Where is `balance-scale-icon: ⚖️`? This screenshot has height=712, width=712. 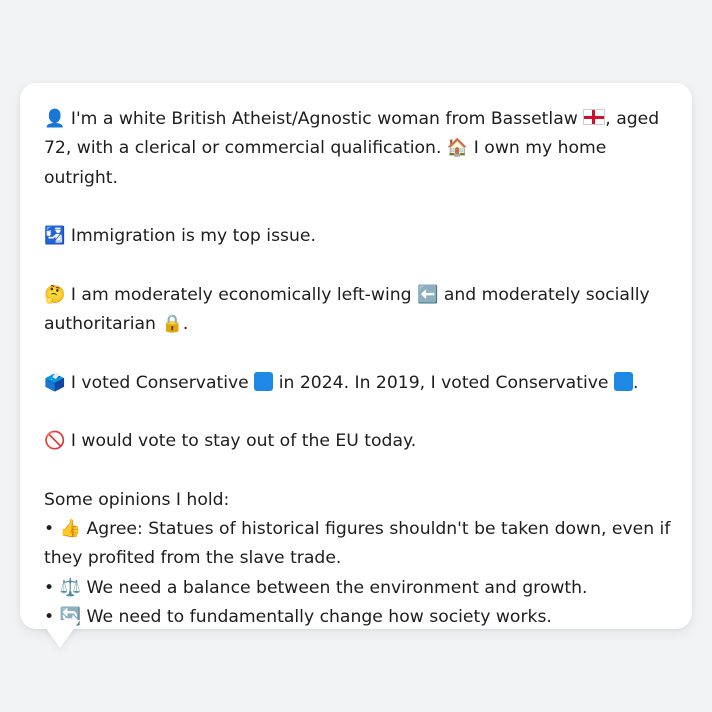 balance-scale-icon: ⚖️ is located at coordinates (70, 587).